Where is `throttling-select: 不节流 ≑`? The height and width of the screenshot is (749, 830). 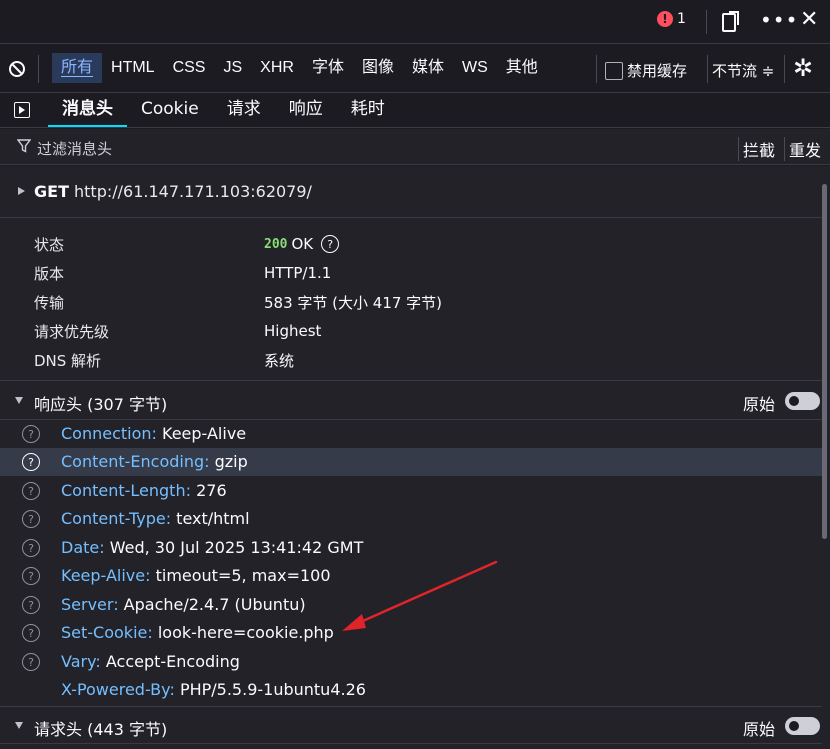
throttling-select: 不节流 ≑ is located at coordinates (743, 70).